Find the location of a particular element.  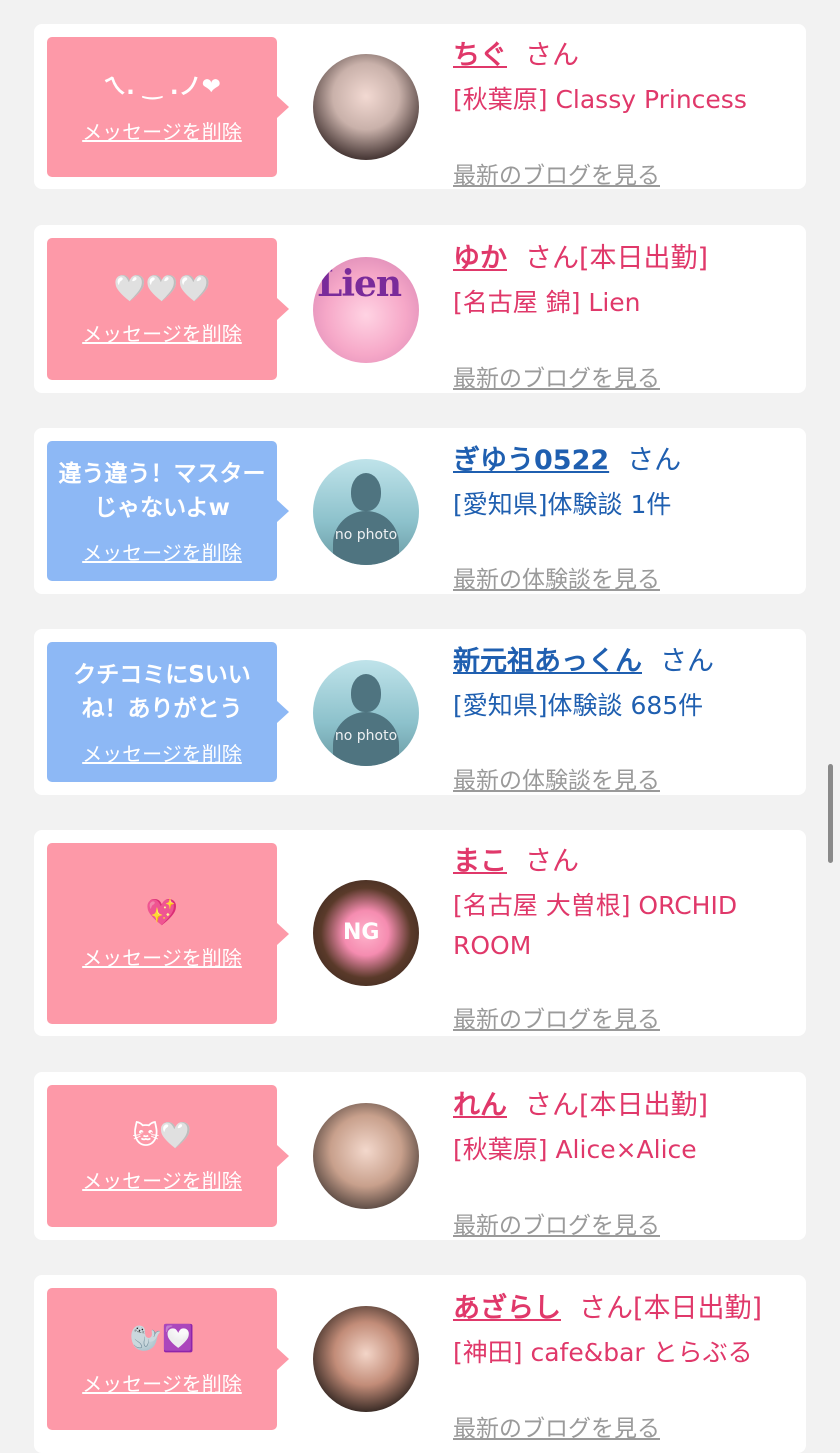

name-line: ゆか さん[本日出勤] is located at coordinates (624, 259).